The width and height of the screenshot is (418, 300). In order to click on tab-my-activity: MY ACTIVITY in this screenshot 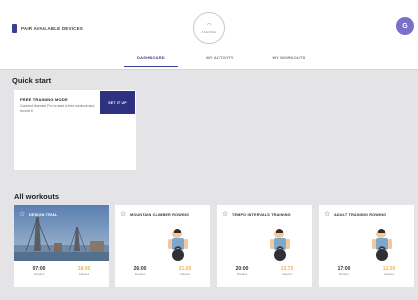, I will do `click(220, 57)`.